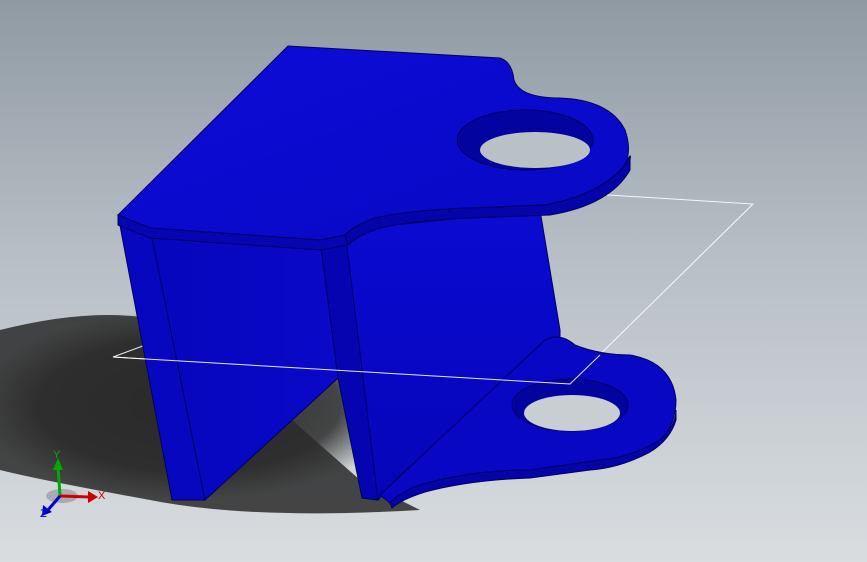 This screenshot has width=867, height=562. I want to click on triad-z-label: Z, so click(43, 514).